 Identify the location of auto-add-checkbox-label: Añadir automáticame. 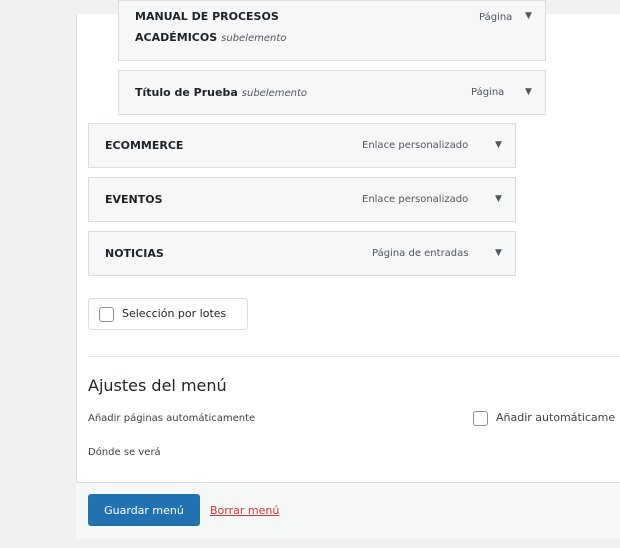
(555, 417).